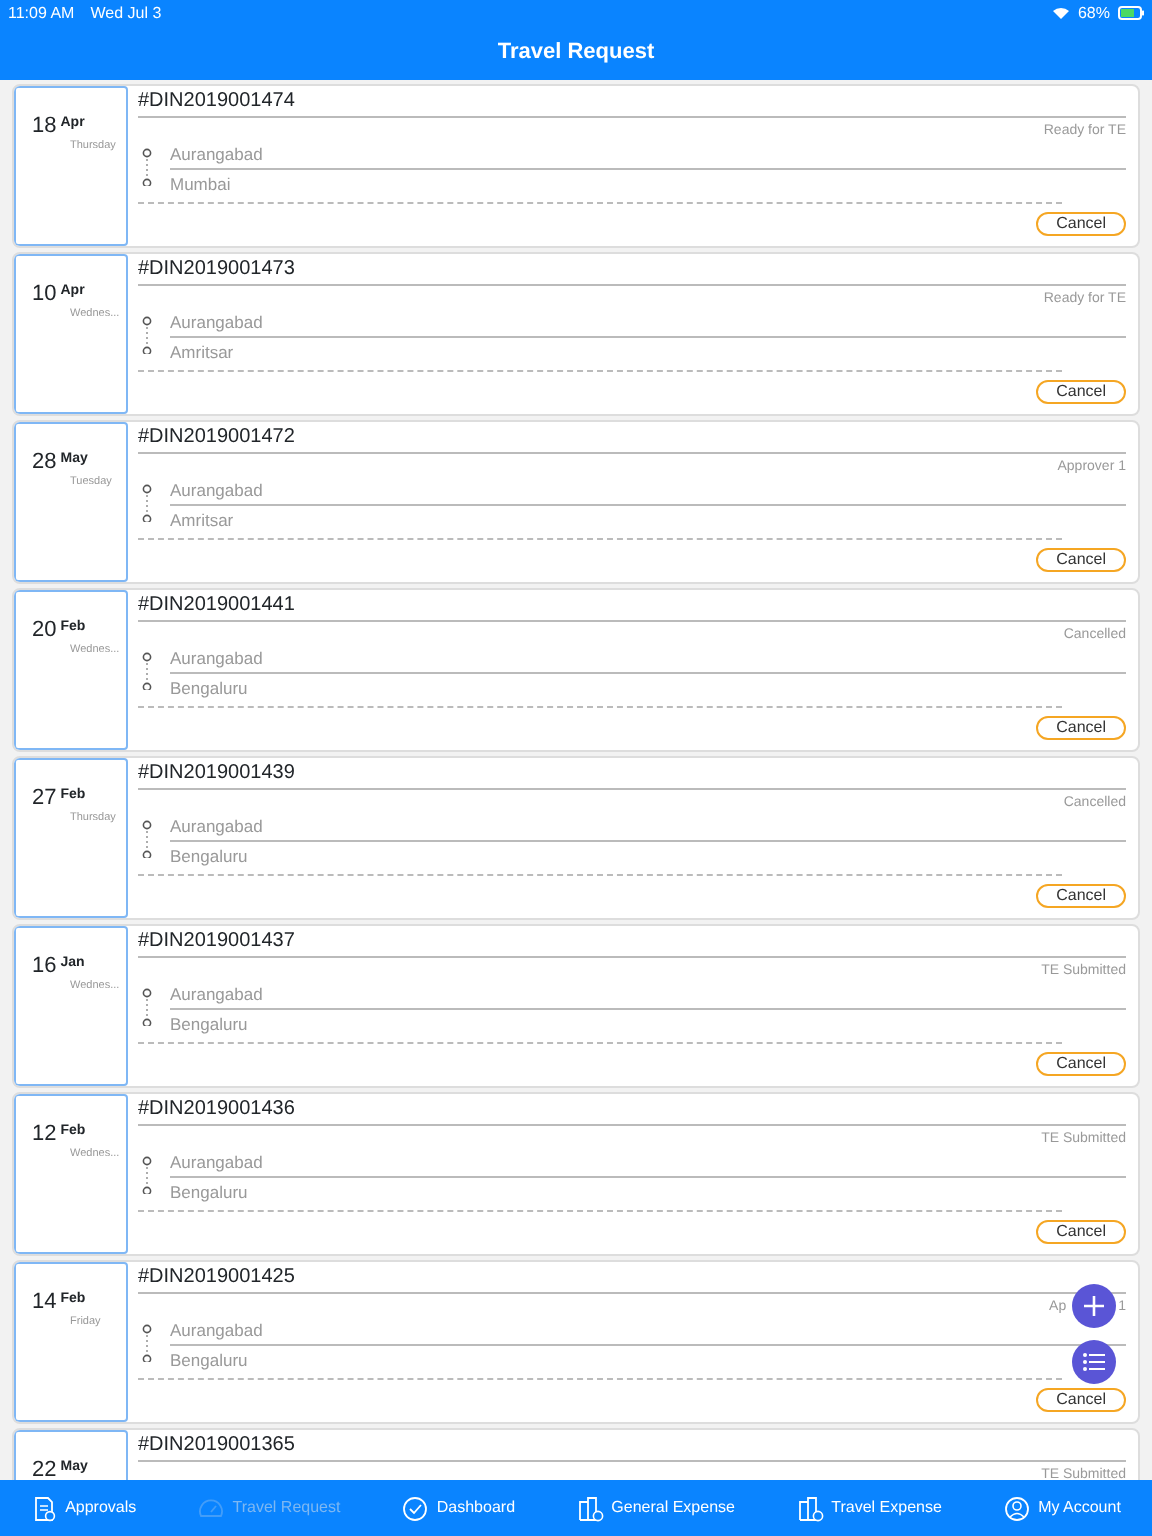 Image resolution: width=1152 pixels, height=1536 pixels. I want to click on request-id: #DIN2019001436, so click(632, 1112).